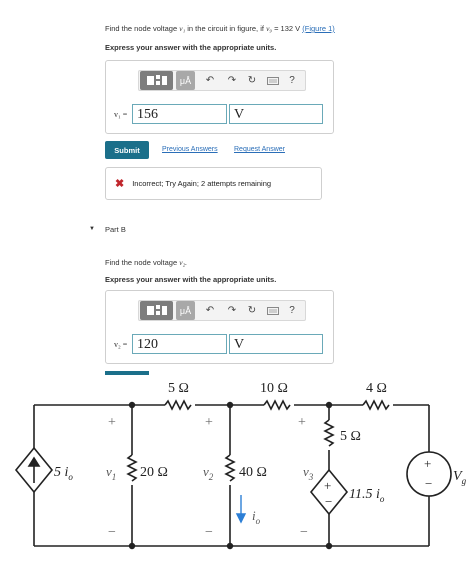 The height and width of the screenshot is (580, 474). Describe the element at coordinates (208, 473) in the screenshot. I see `label-v2: v2` at that location.